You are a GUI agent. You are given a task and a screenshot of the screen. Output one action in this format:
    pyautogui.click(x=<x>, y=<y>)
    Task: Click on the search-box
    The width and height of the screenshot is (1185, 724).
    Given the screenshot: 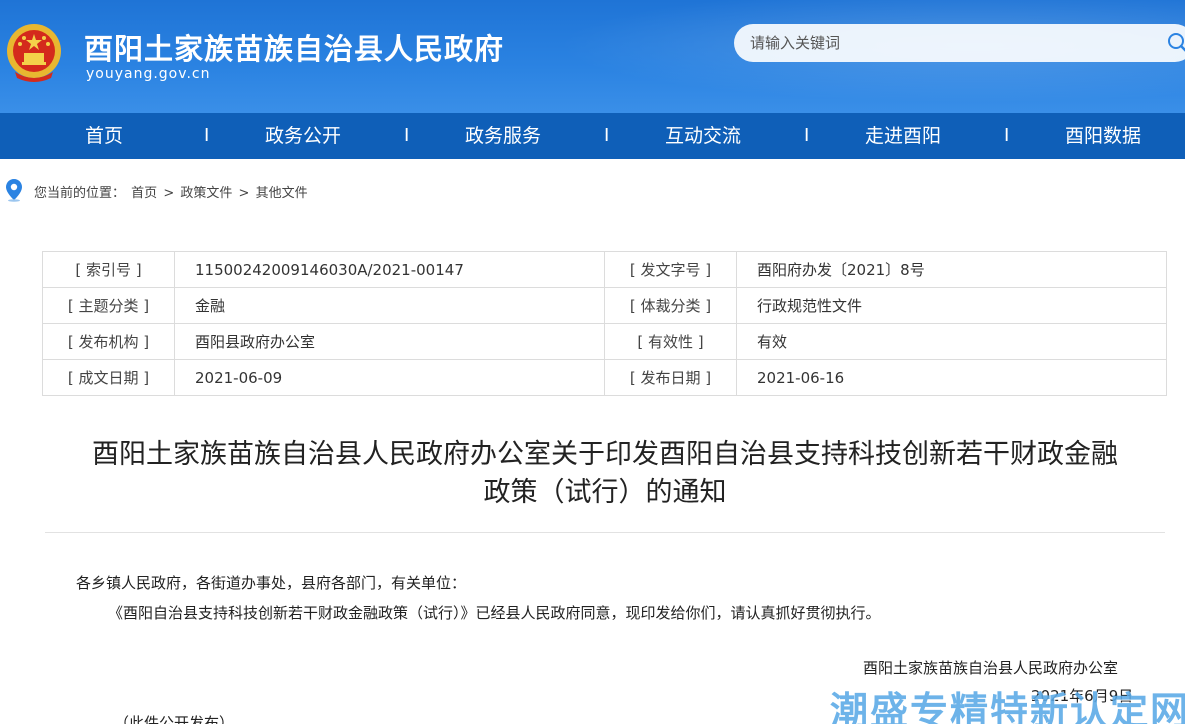 What is the action you would take?
    pyautogui.click(x=959, y=43)
    